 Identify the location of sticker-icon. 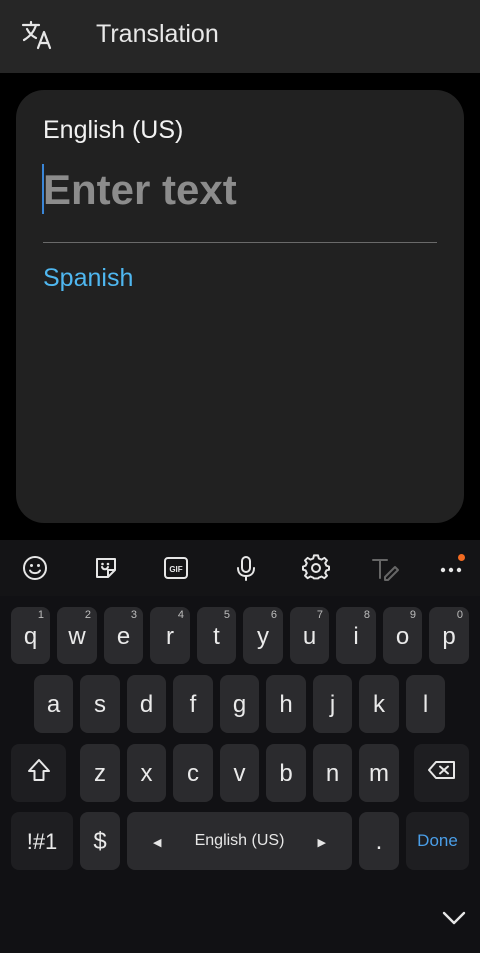
(106, 568).